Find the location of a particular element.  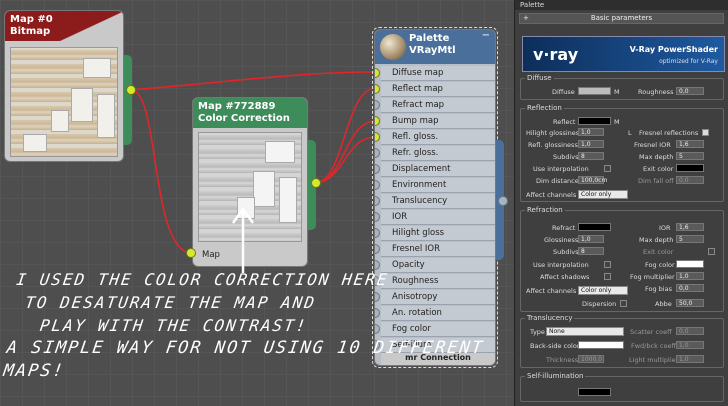

affect-channels-dropdown: Color only is located at coordinates (603, 194).